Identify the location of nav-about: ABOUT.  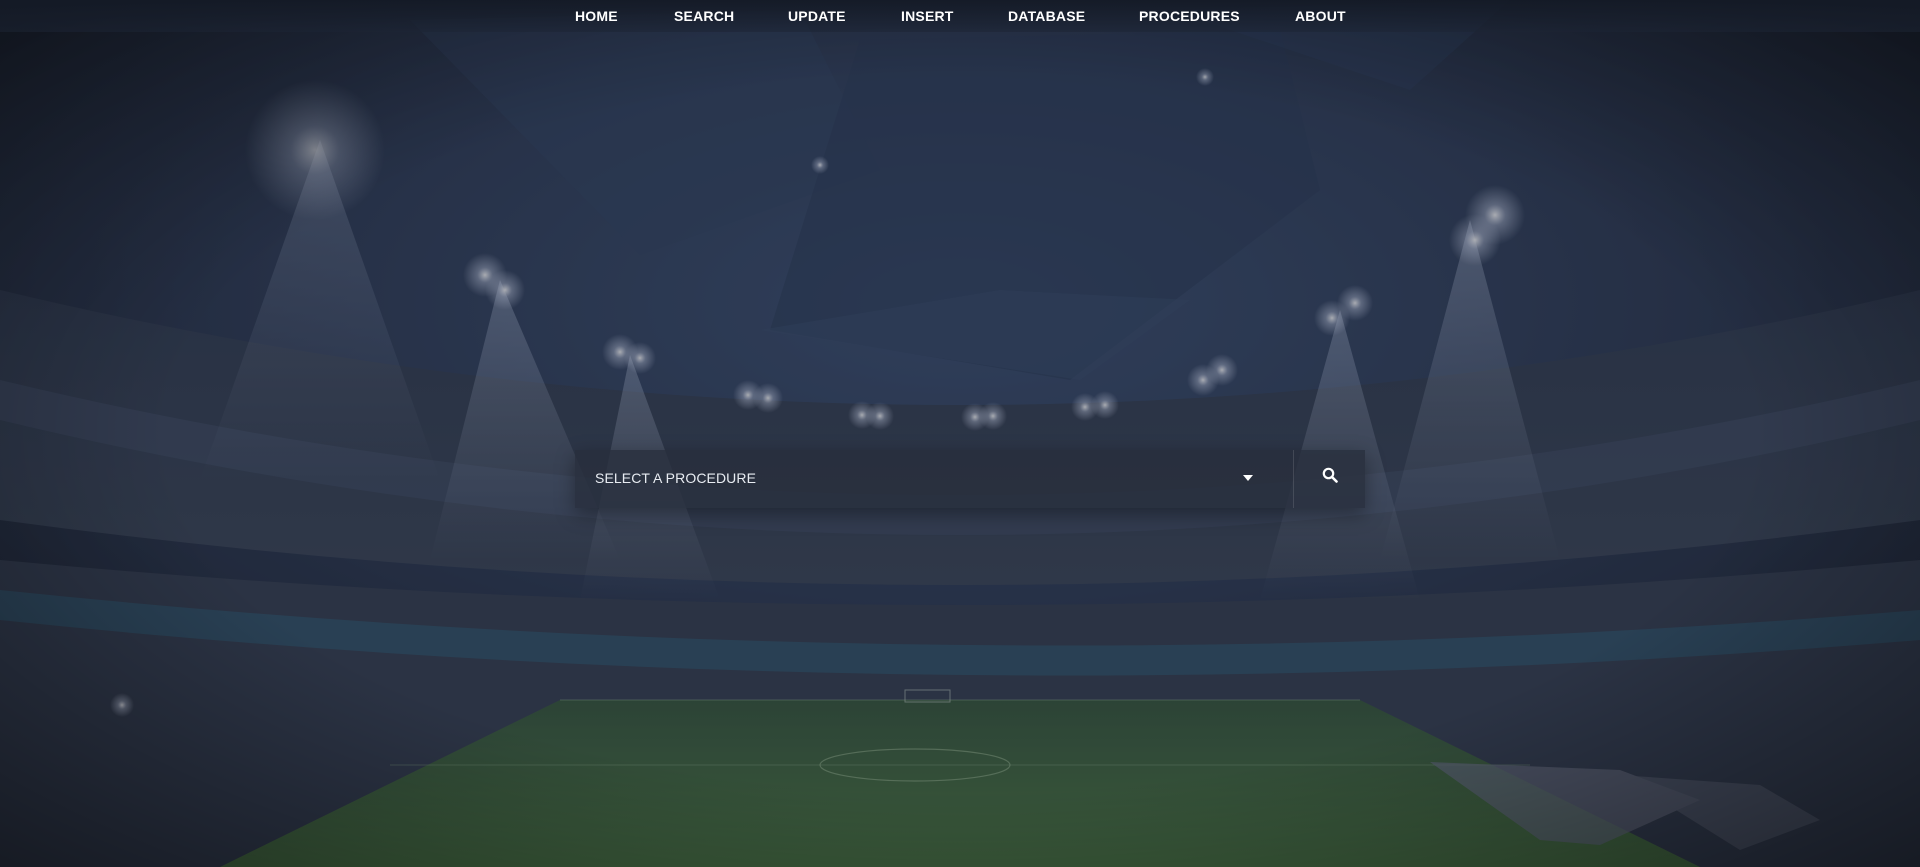
(1320, 16).